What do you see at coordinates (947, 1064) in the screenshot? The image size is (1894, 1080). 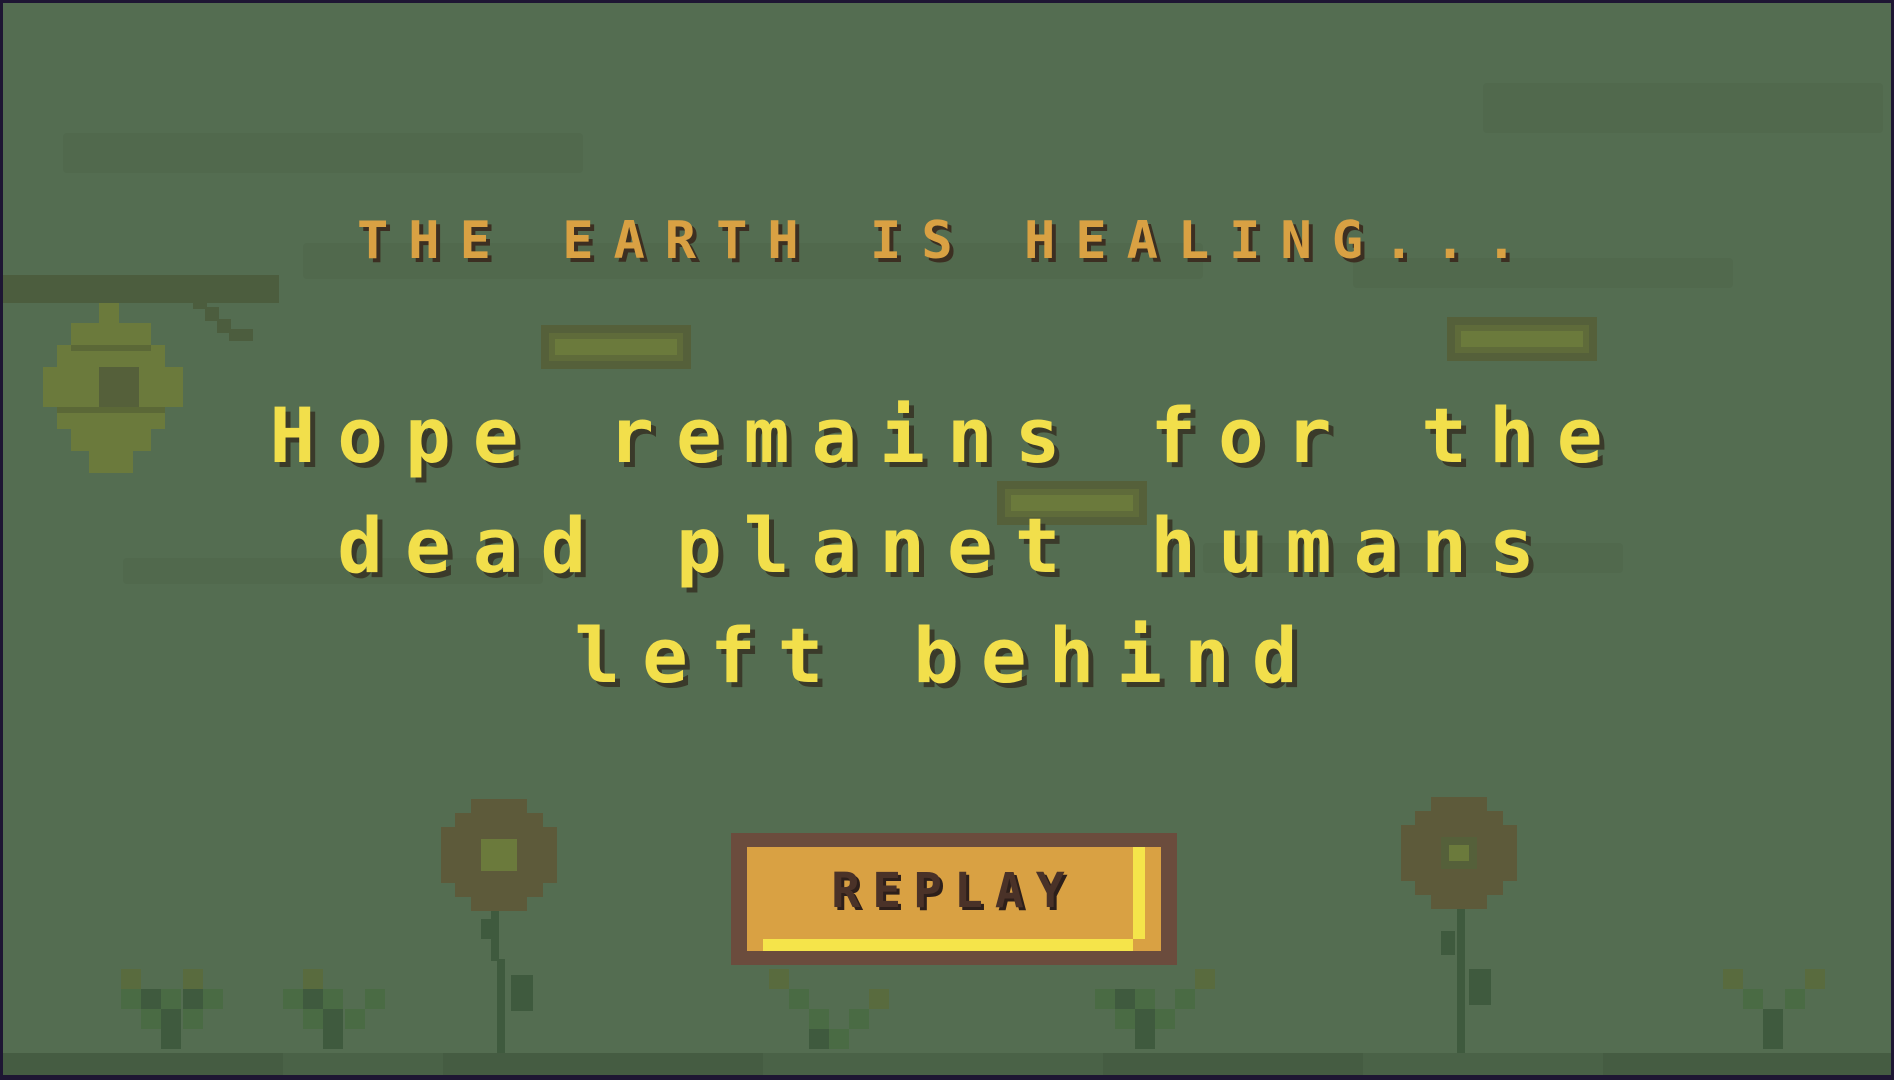 I see `ground` at bounding box center [947, 1064].